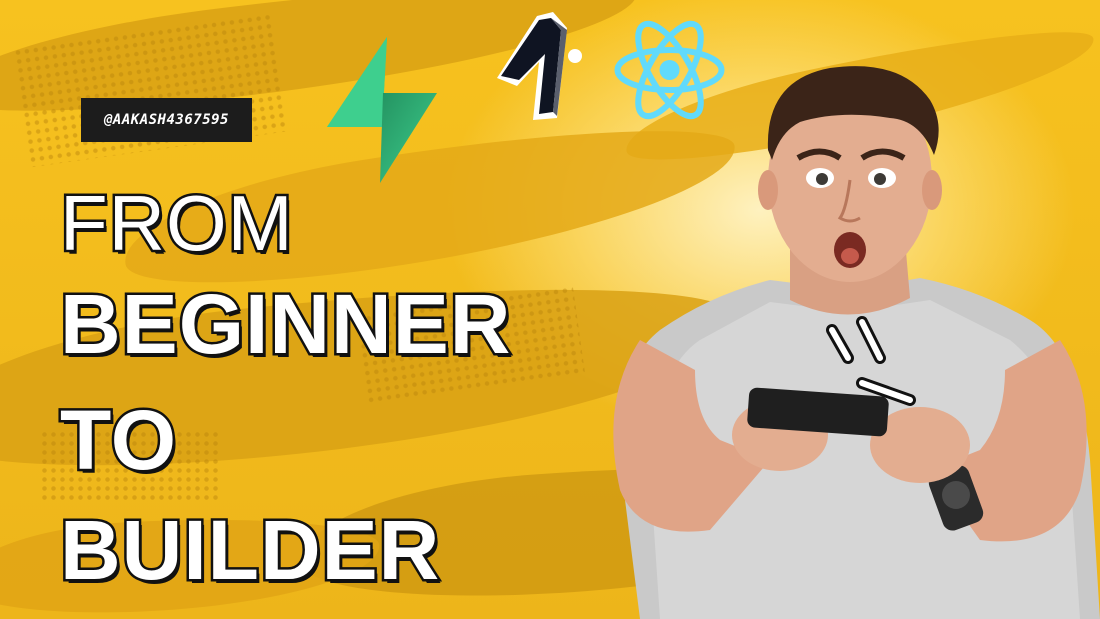 The image size is (1100, 619). Describe the element at coordinates (166, 120) in the screenshot. I see `channel-handle-badge: @AAKASH4367595` at that location.